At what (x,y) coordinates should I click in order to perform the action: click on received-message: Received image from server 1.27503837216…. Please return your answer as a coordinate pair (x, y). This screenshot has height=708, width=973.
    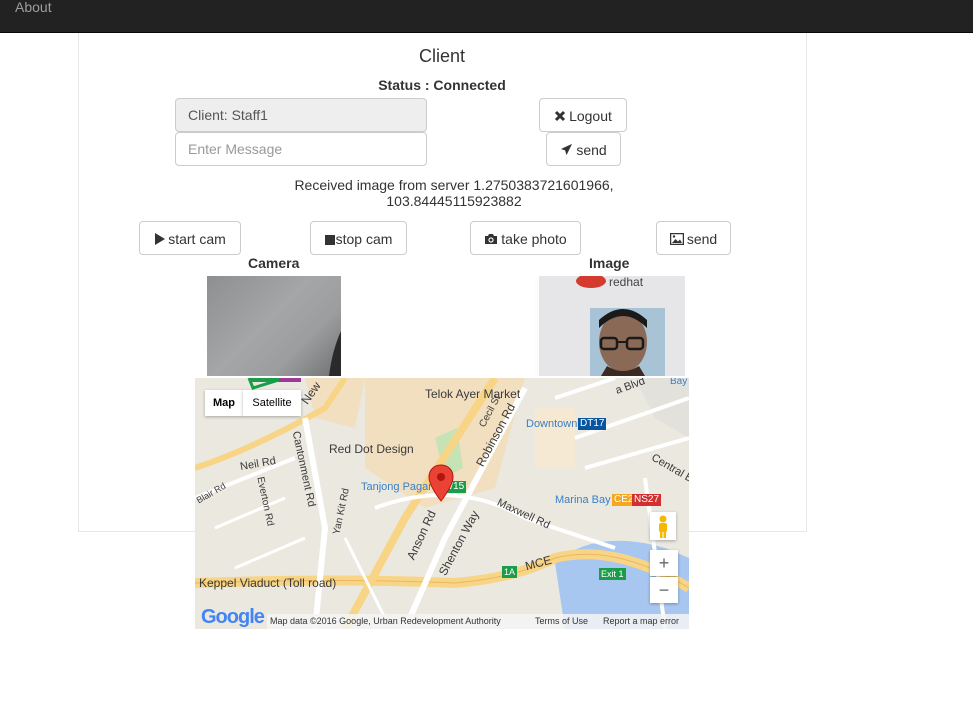
    Looking at the image, I should click on (454, 193).